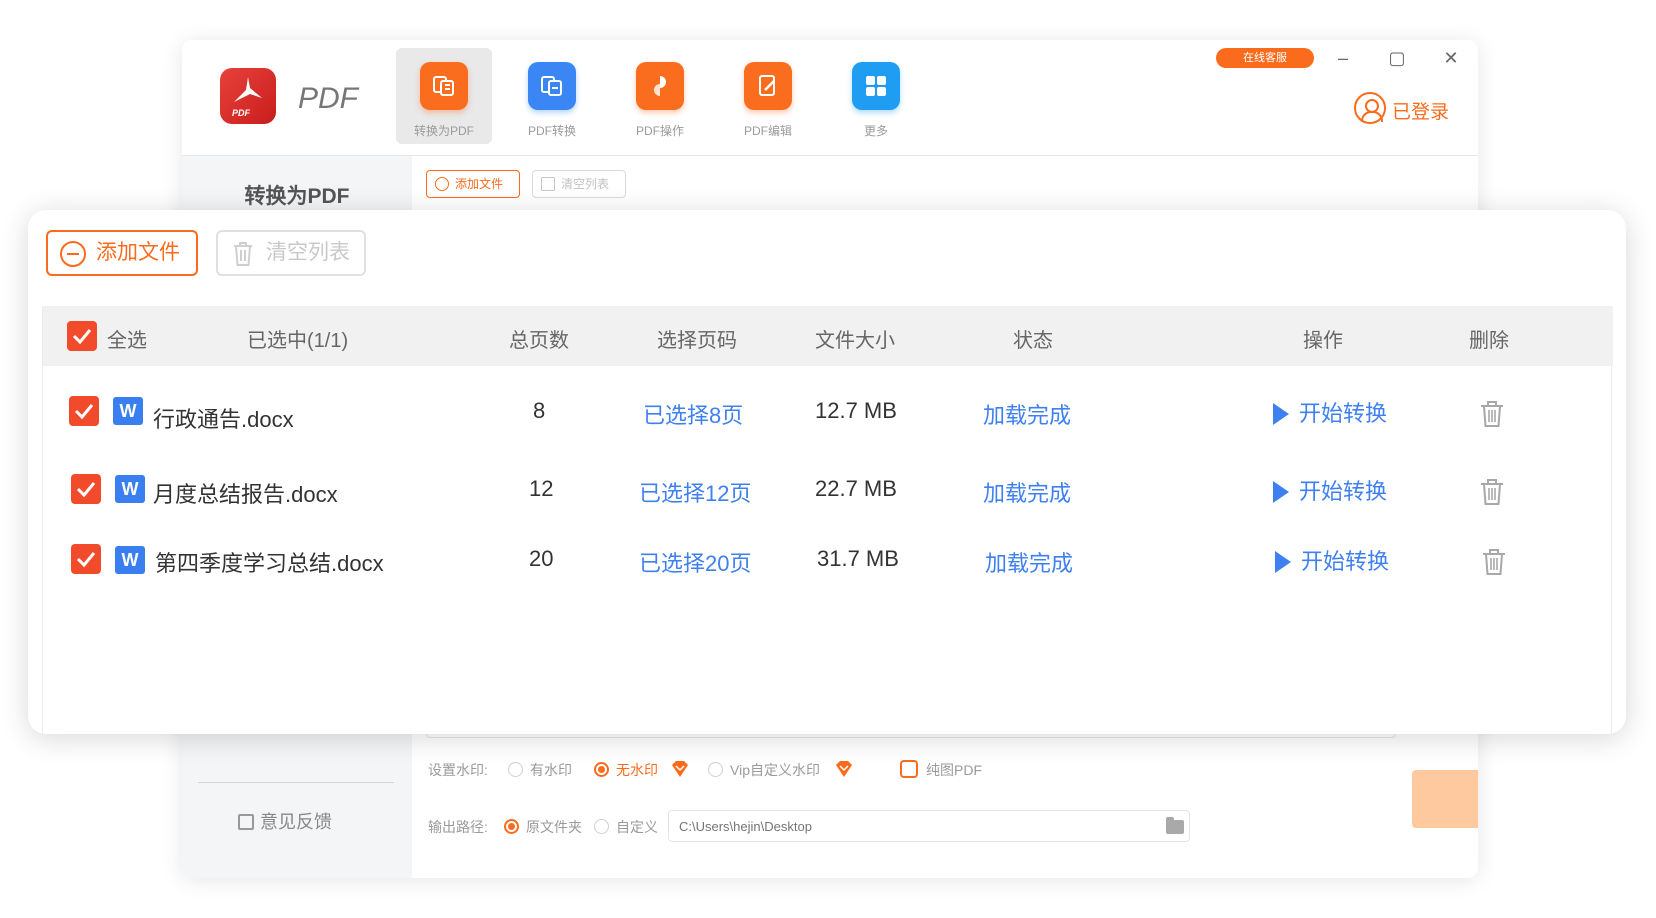  What do you see at coordinates (1421, 112) in the screenshot?
I see `login-label: 已登录` at bounding box center [1421, 112].